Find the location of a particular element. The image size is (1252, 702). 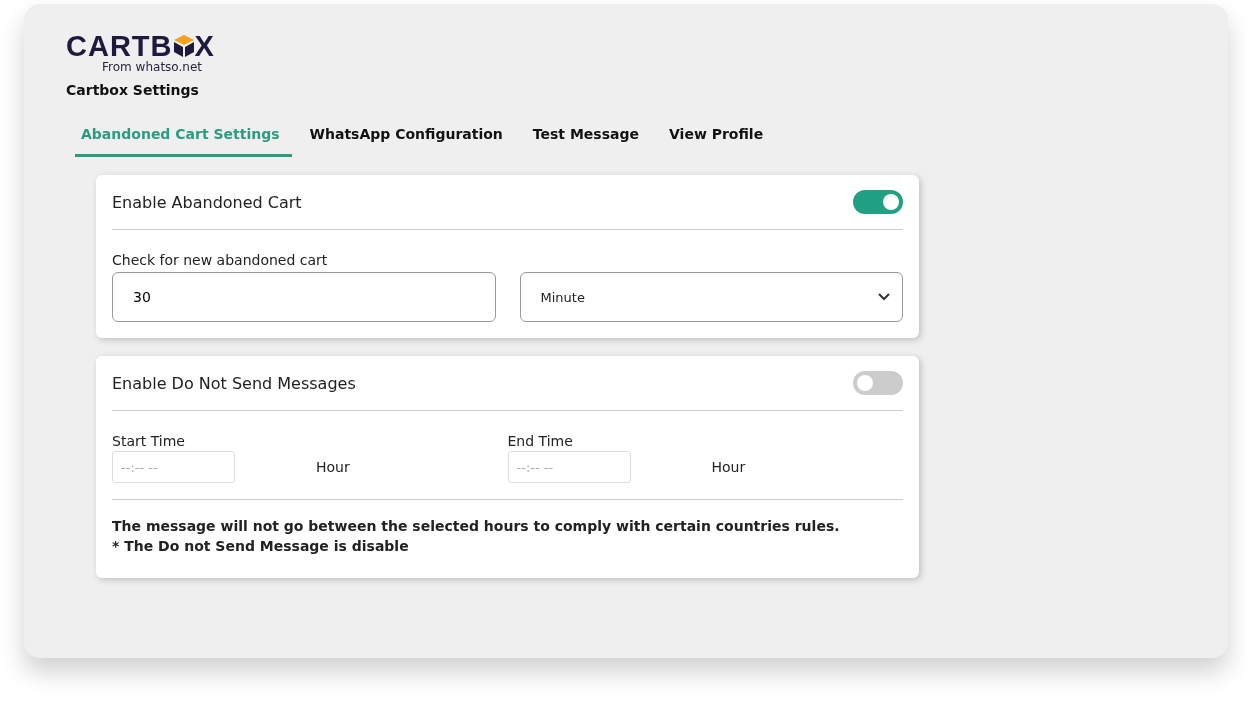

box-icon is located at coordinates (183, 46).